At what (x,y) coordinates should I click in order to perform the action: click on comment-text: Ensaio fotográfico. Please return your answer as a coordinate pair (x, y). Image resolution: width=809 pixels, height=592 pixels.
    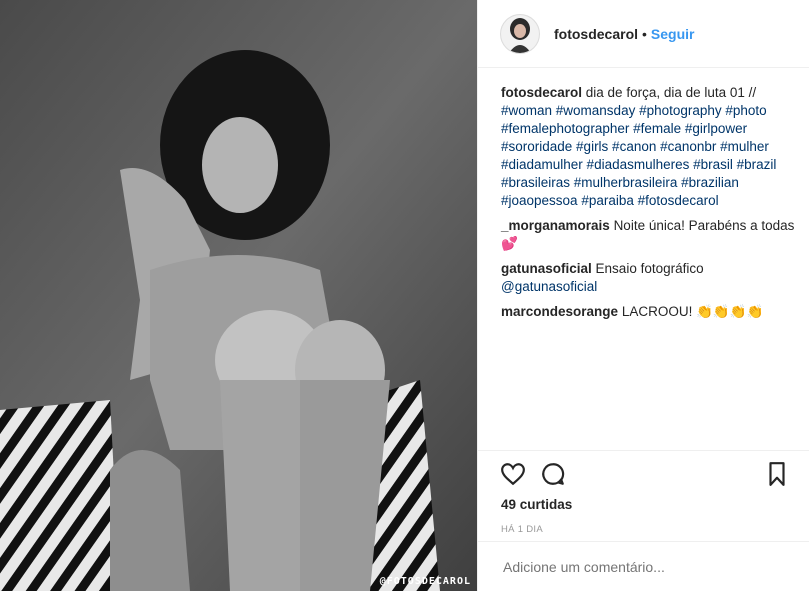
    Looking at the image, I should click on (649, 268).